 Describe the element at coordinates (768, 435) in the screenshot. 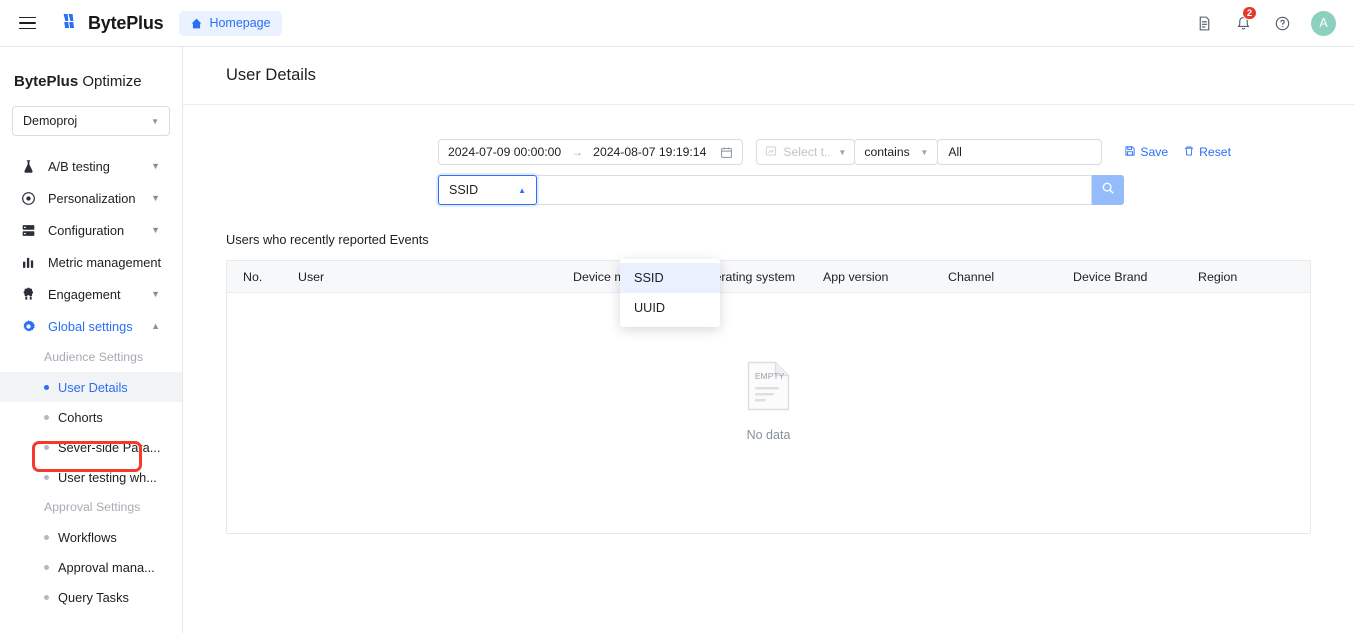

I see `empty-state-label: No data` at that location.